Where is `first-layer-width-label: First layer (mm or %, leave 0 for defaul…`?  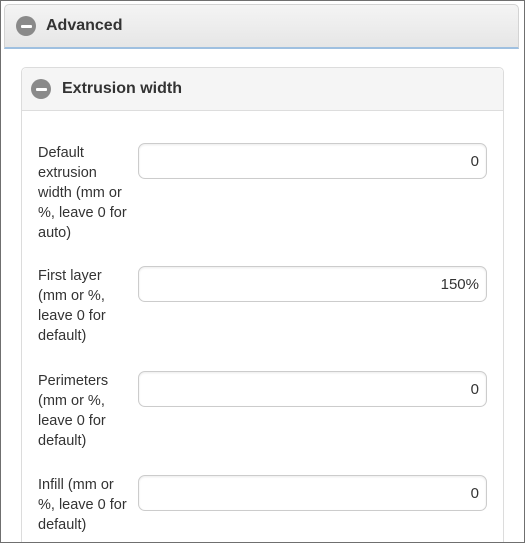 first-layer-width-label: First layer (mm or %, leave 0 for defaul… is located at coordinates (72, 306).